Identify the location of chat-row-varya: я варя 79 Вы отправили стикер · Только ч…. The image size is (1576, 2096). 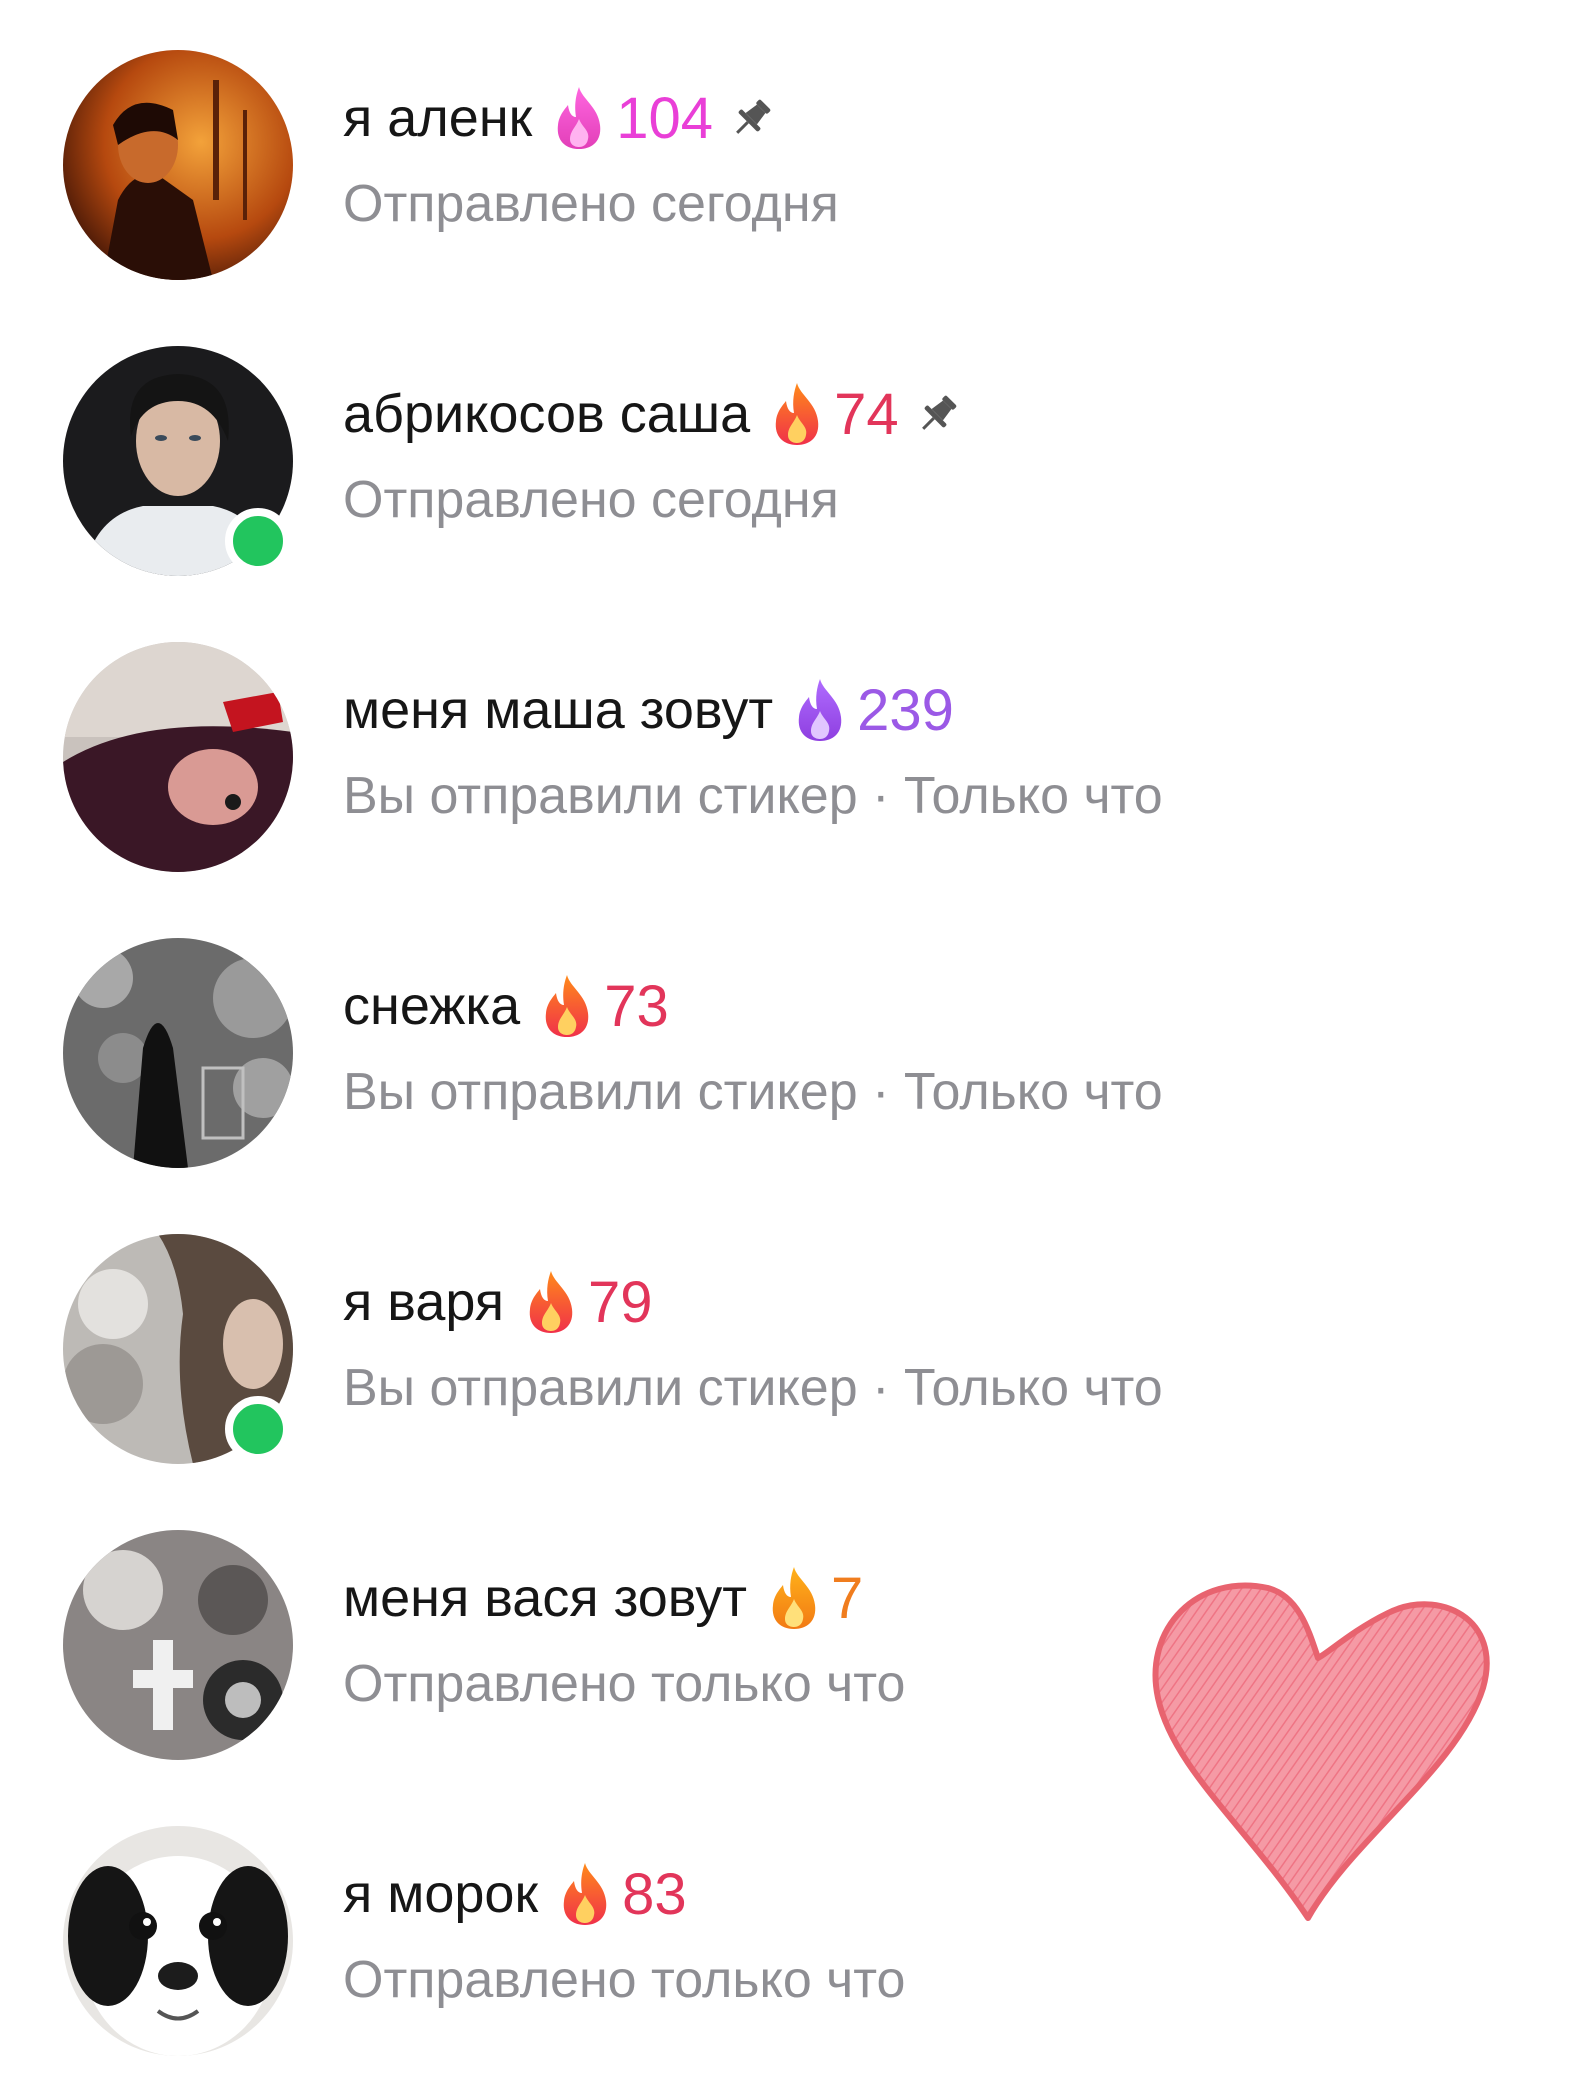
(788, 1369).